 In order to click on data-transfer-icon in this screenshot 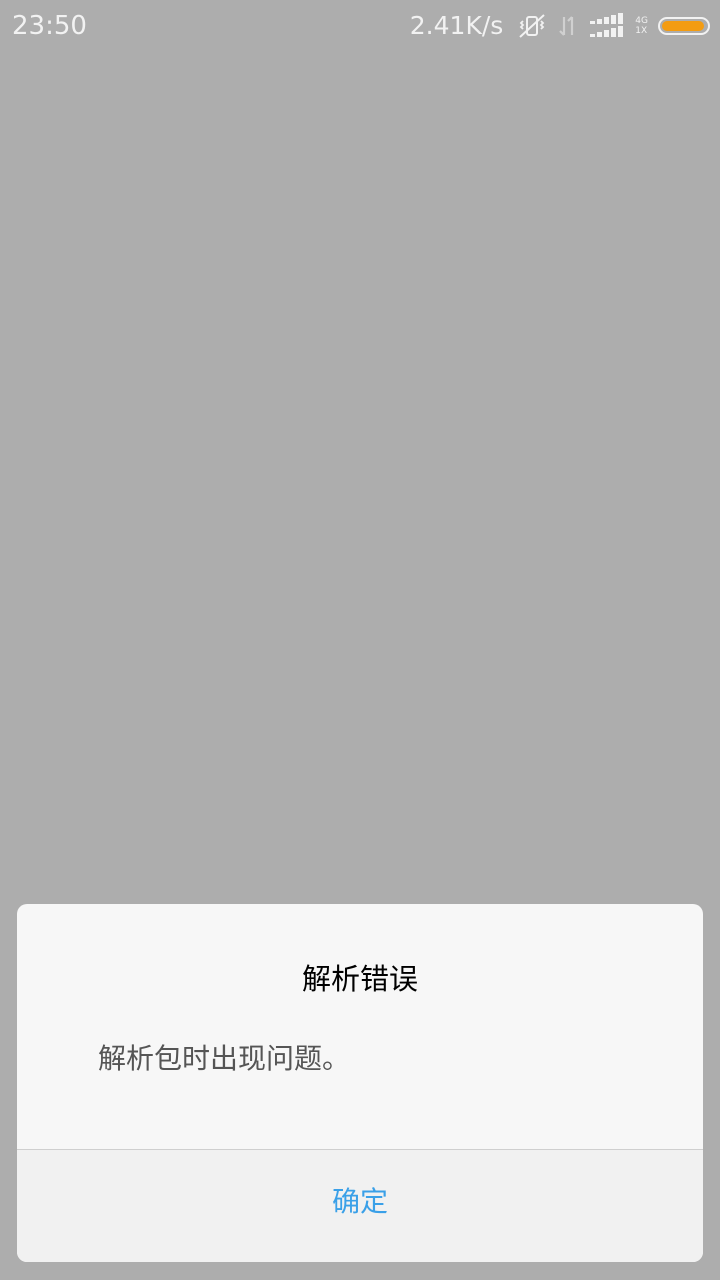, I will do `click(568, 26)`.